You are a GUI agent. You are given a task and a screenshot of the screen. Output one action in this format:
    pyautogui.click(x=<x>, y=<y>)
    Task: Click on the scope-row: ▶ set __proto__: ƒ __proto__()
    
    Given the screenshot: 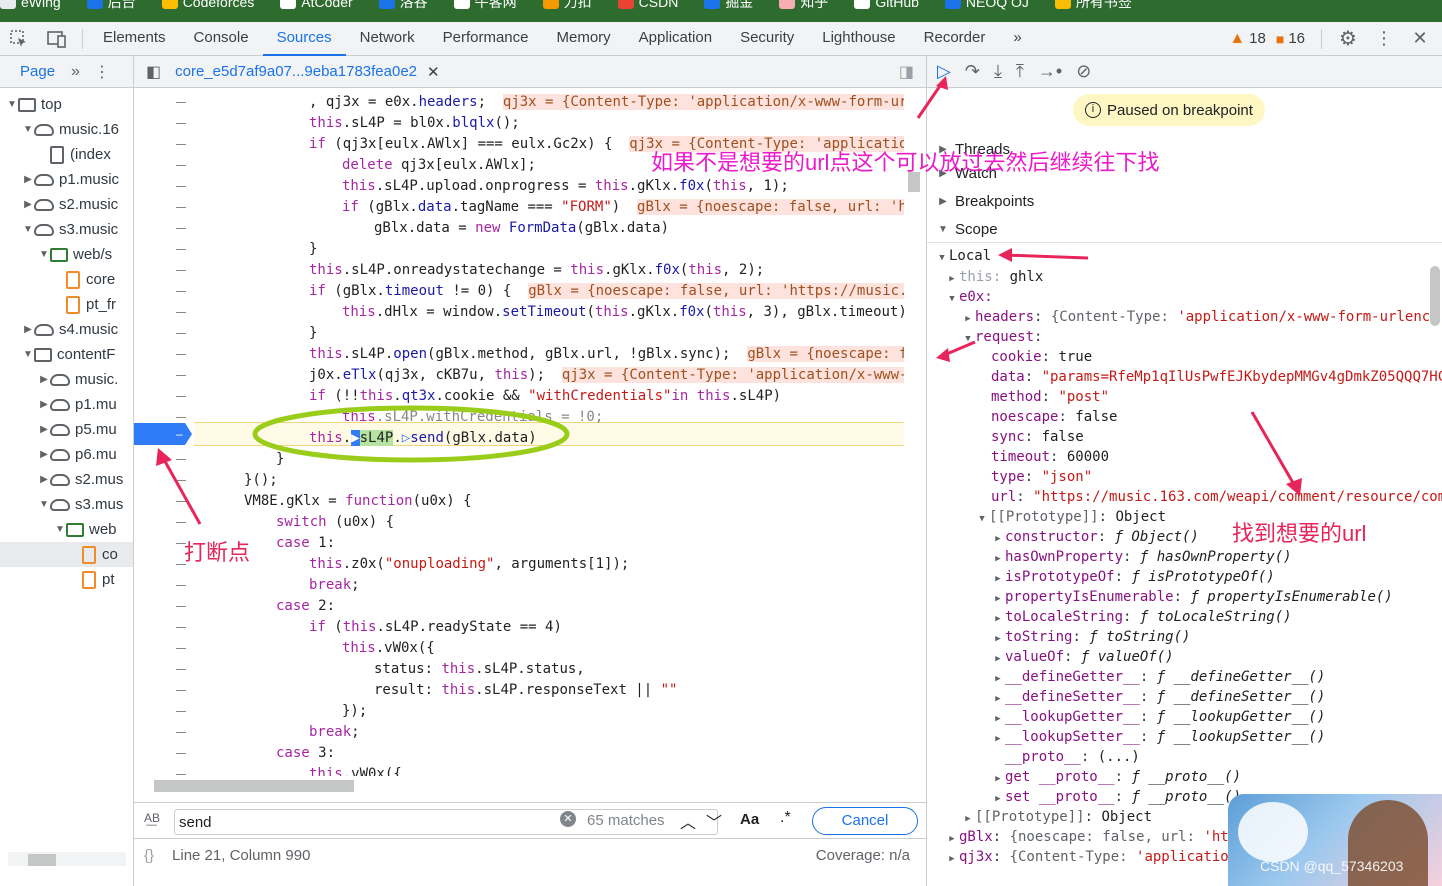 What is the action you would take?
    pyautogui.click(x=1116, y=797)
    